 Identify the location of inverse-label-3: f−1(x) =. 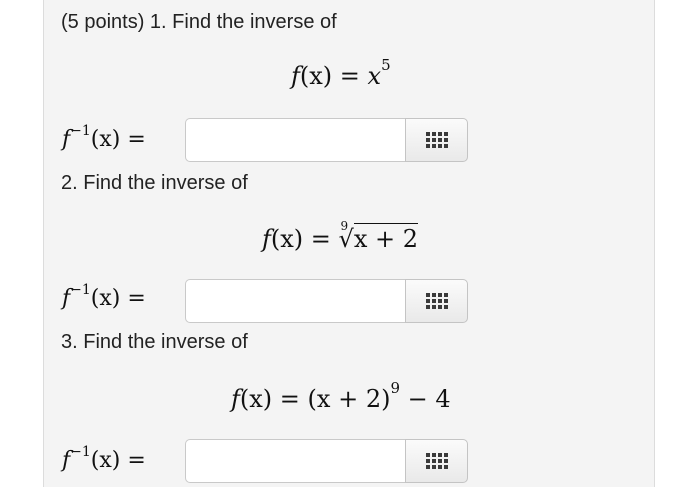
(104, 458).